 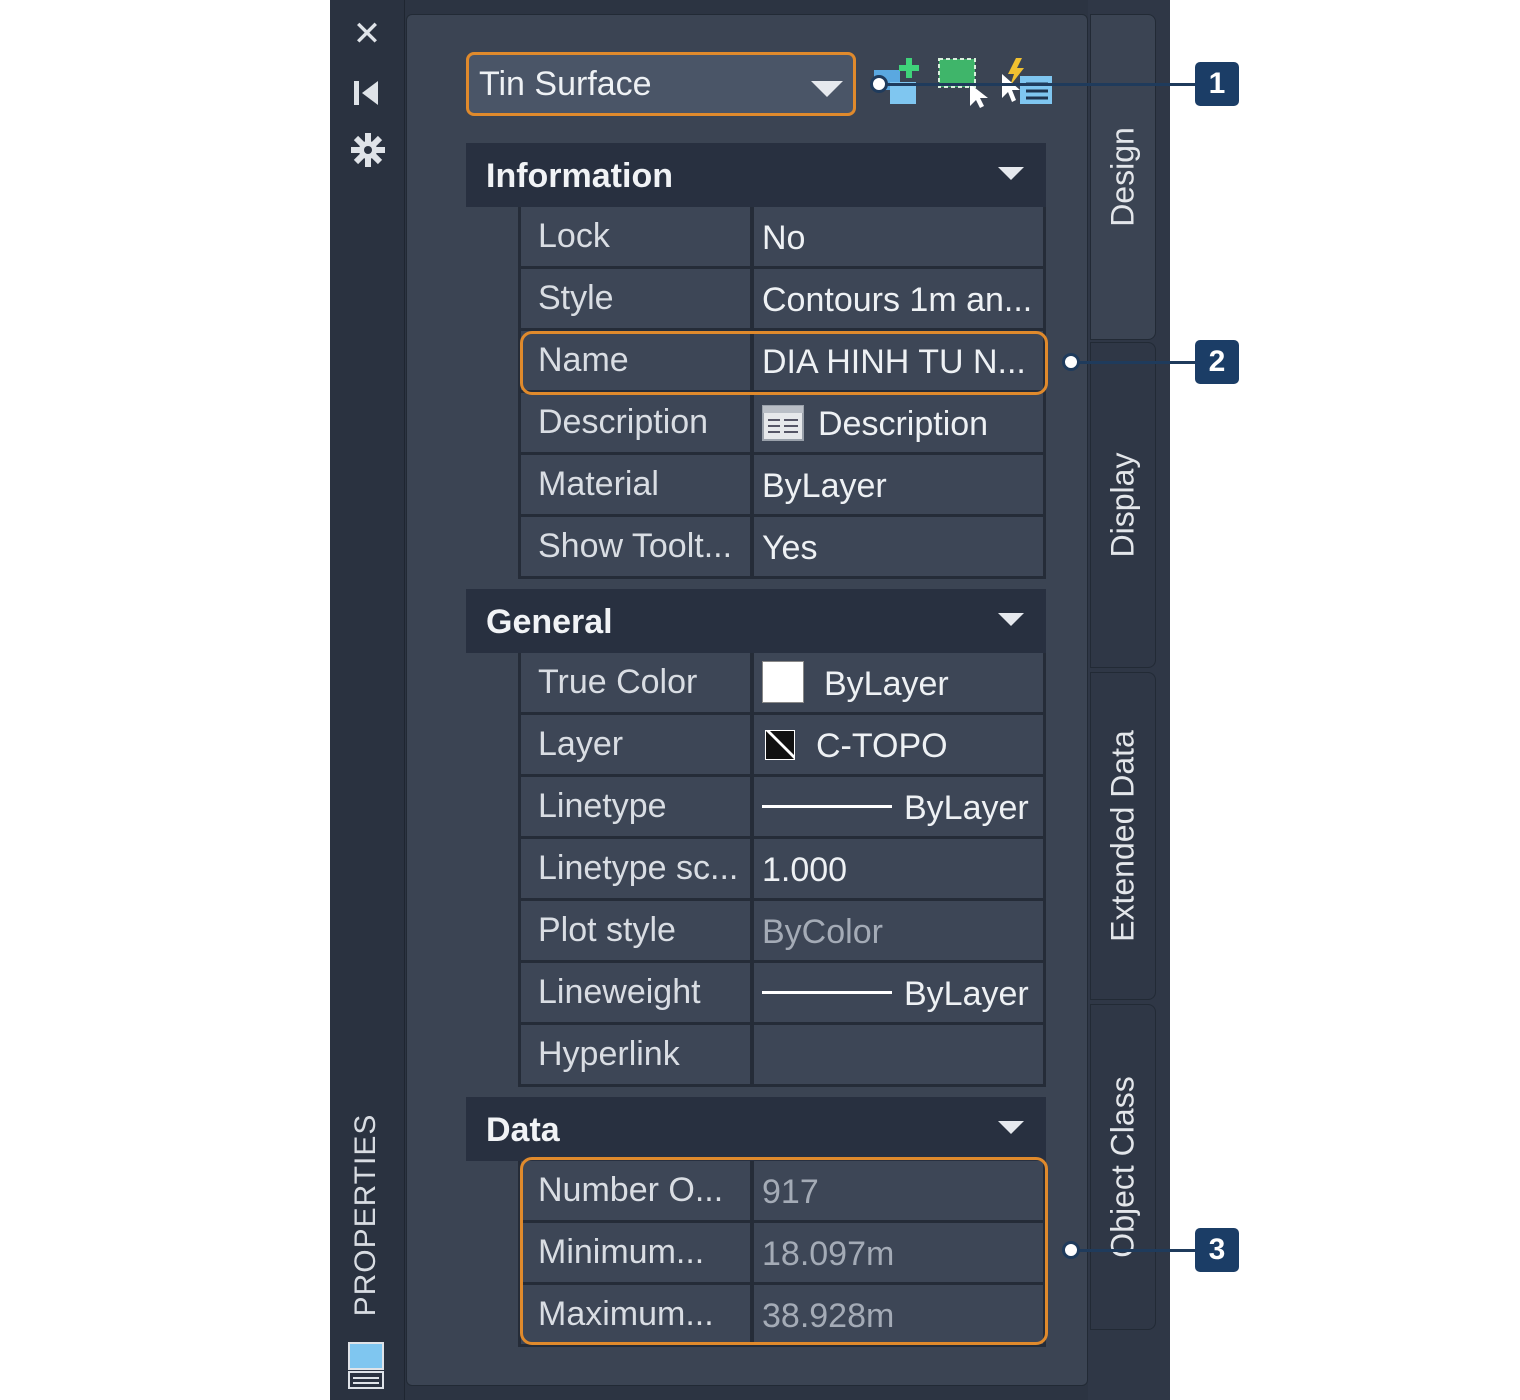 I want to click on property-row-linetype: Linetype ByLayer, so click(x=782, y=808).